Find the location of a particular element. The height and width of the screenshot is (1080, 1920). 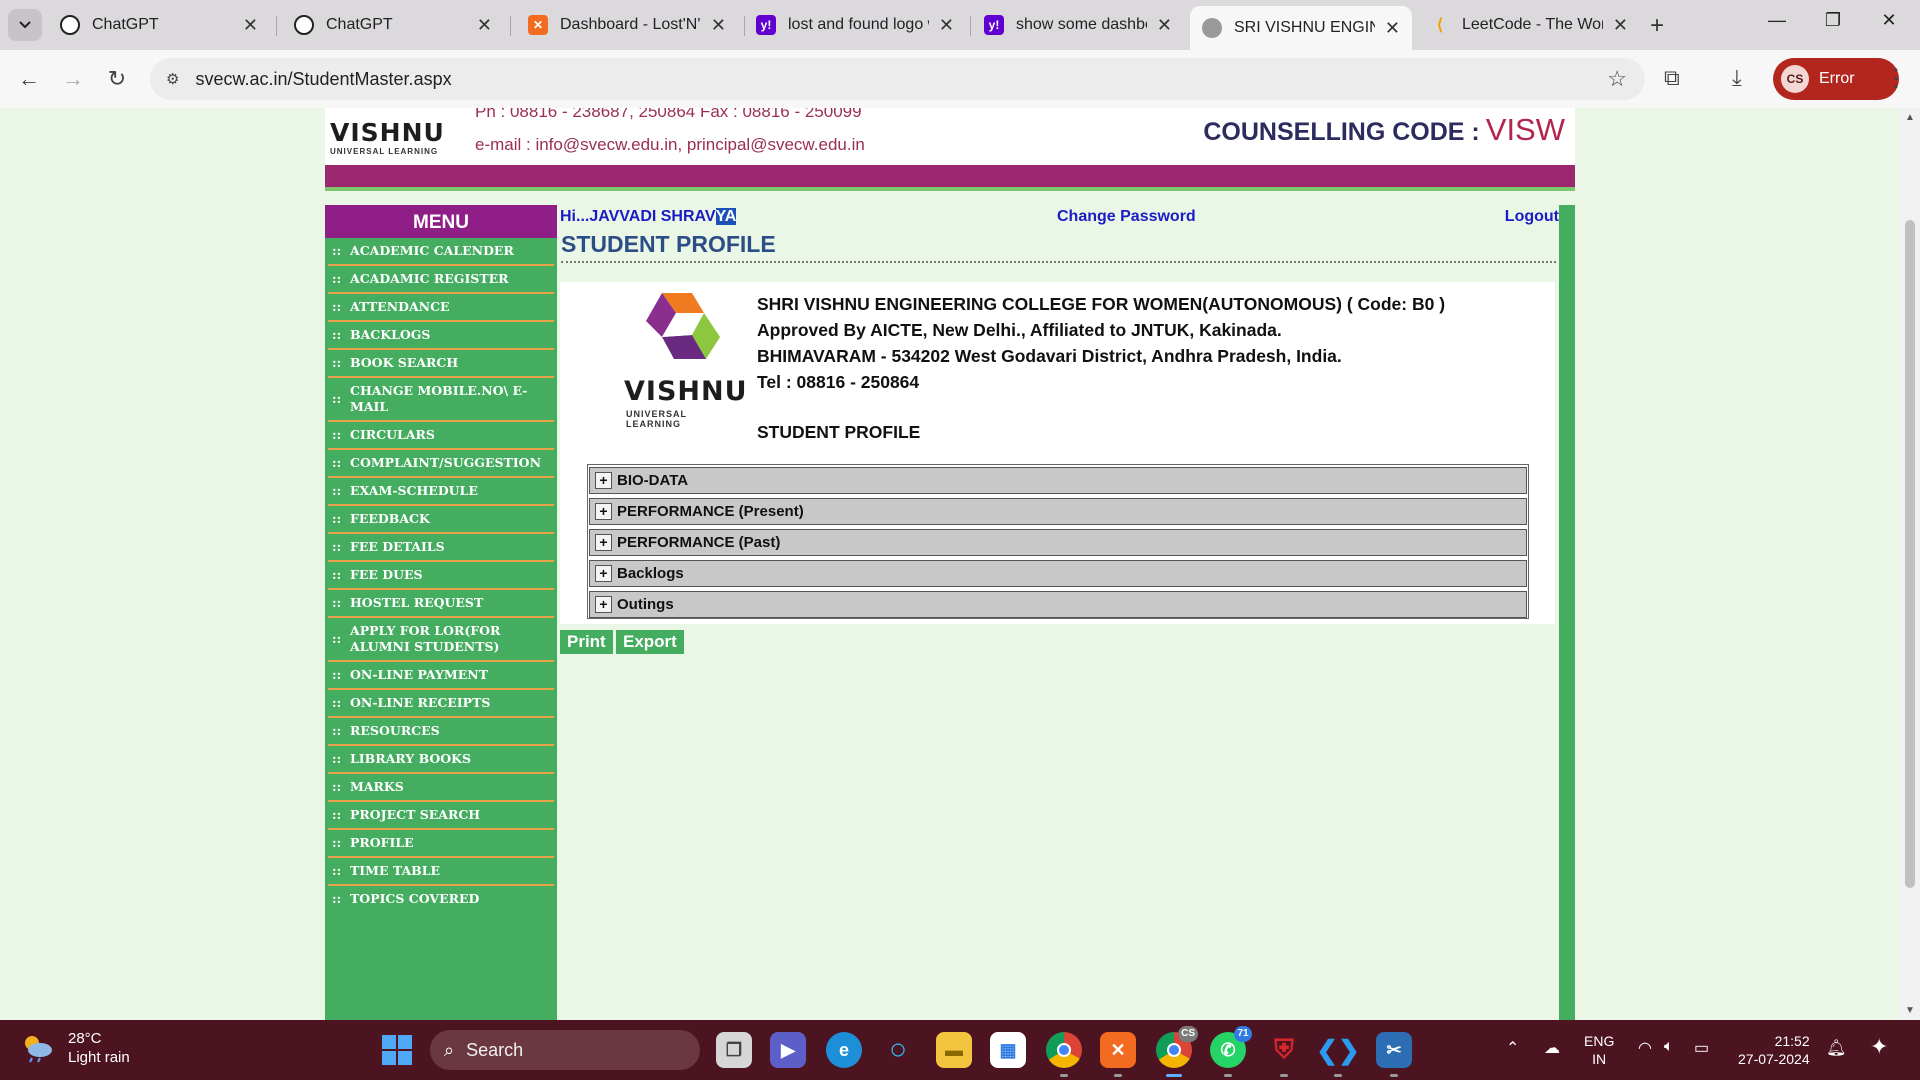

vscode-icon: ❮❯ is located at coordinates (1338, 1054).